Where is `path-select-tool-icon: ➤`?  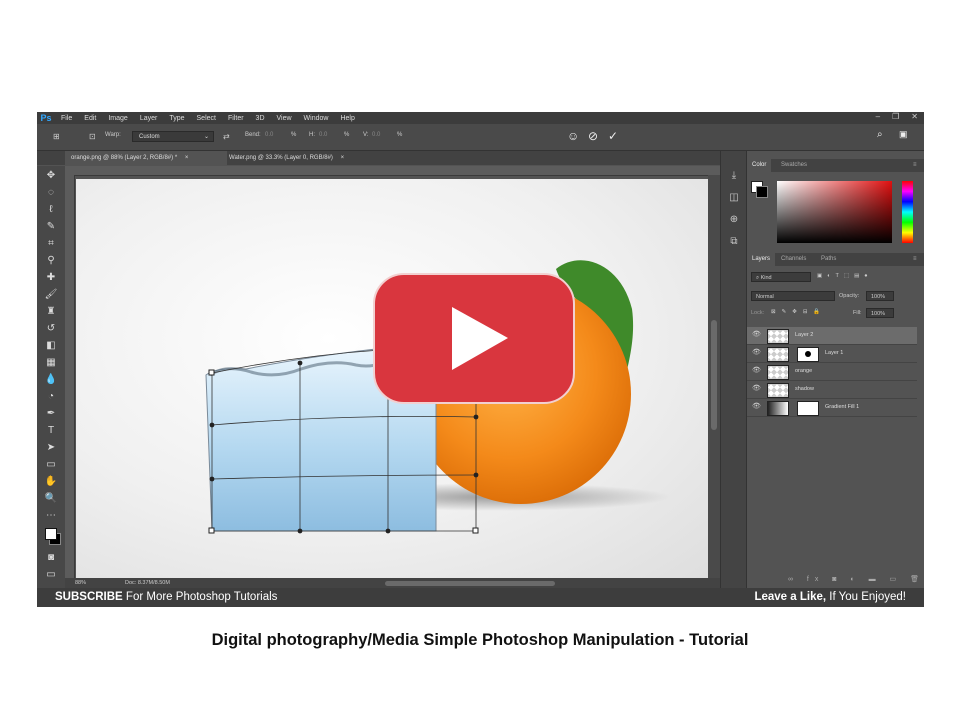 path-select-tool-icon: ➤ is located at coordinates (51, 448).